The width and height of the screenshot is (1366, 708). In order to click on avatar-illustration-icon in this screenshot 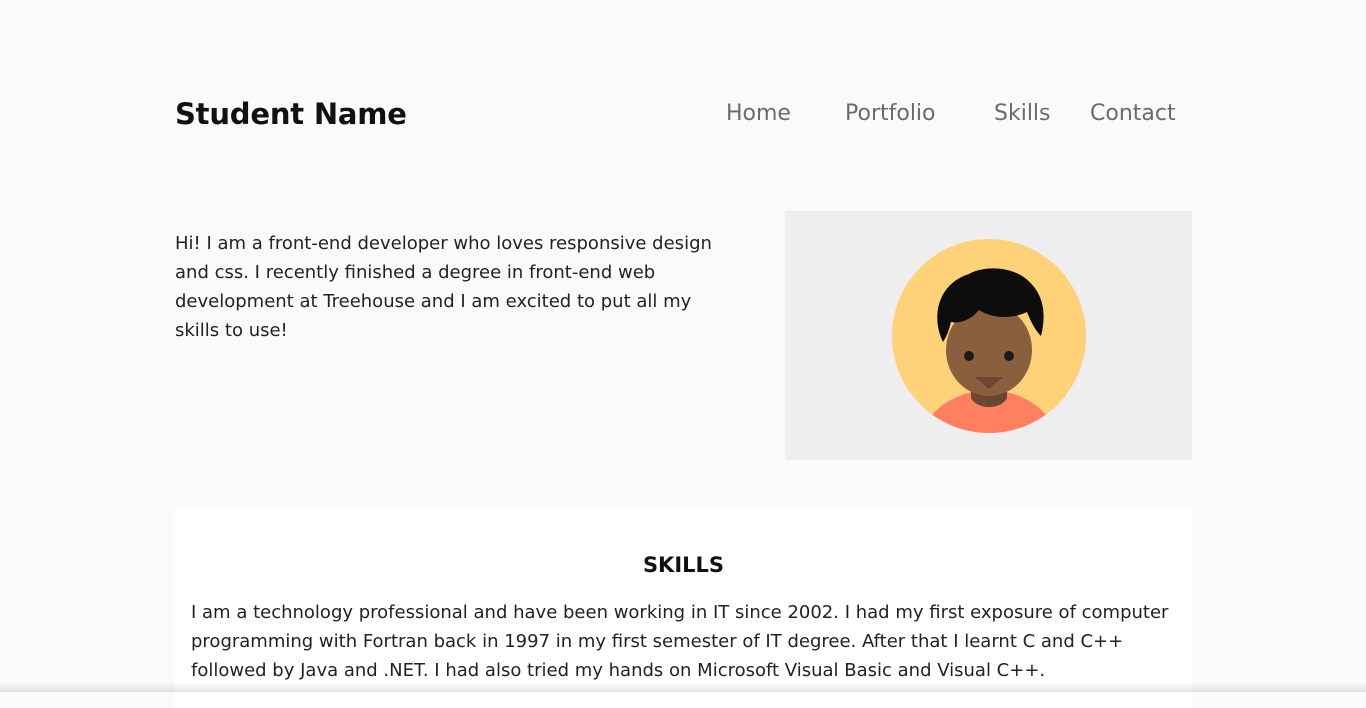, I will do `click(989, 336)`.